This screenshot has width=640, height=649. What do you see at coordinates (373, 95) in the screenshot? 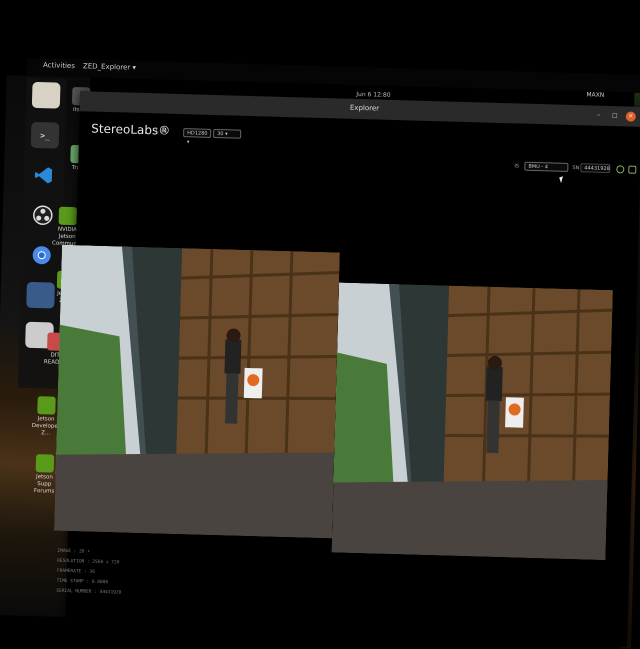
I see `clock: Jun 6 12:80` at bounding box center [373, 95].